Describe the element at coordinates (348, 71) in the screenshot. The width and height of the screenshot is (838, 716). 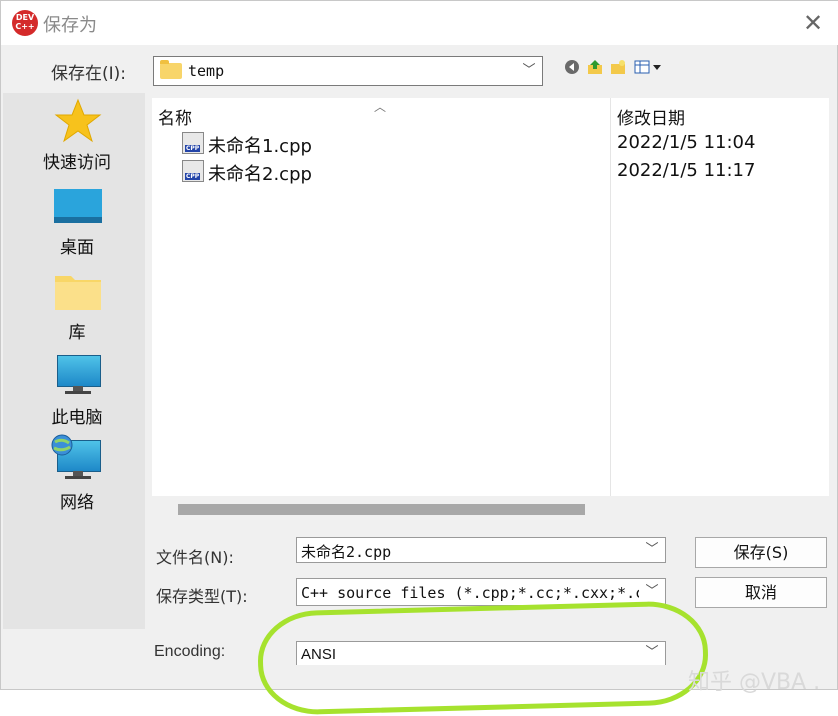
I see `save-in-combo: temp ﹀` at that location.